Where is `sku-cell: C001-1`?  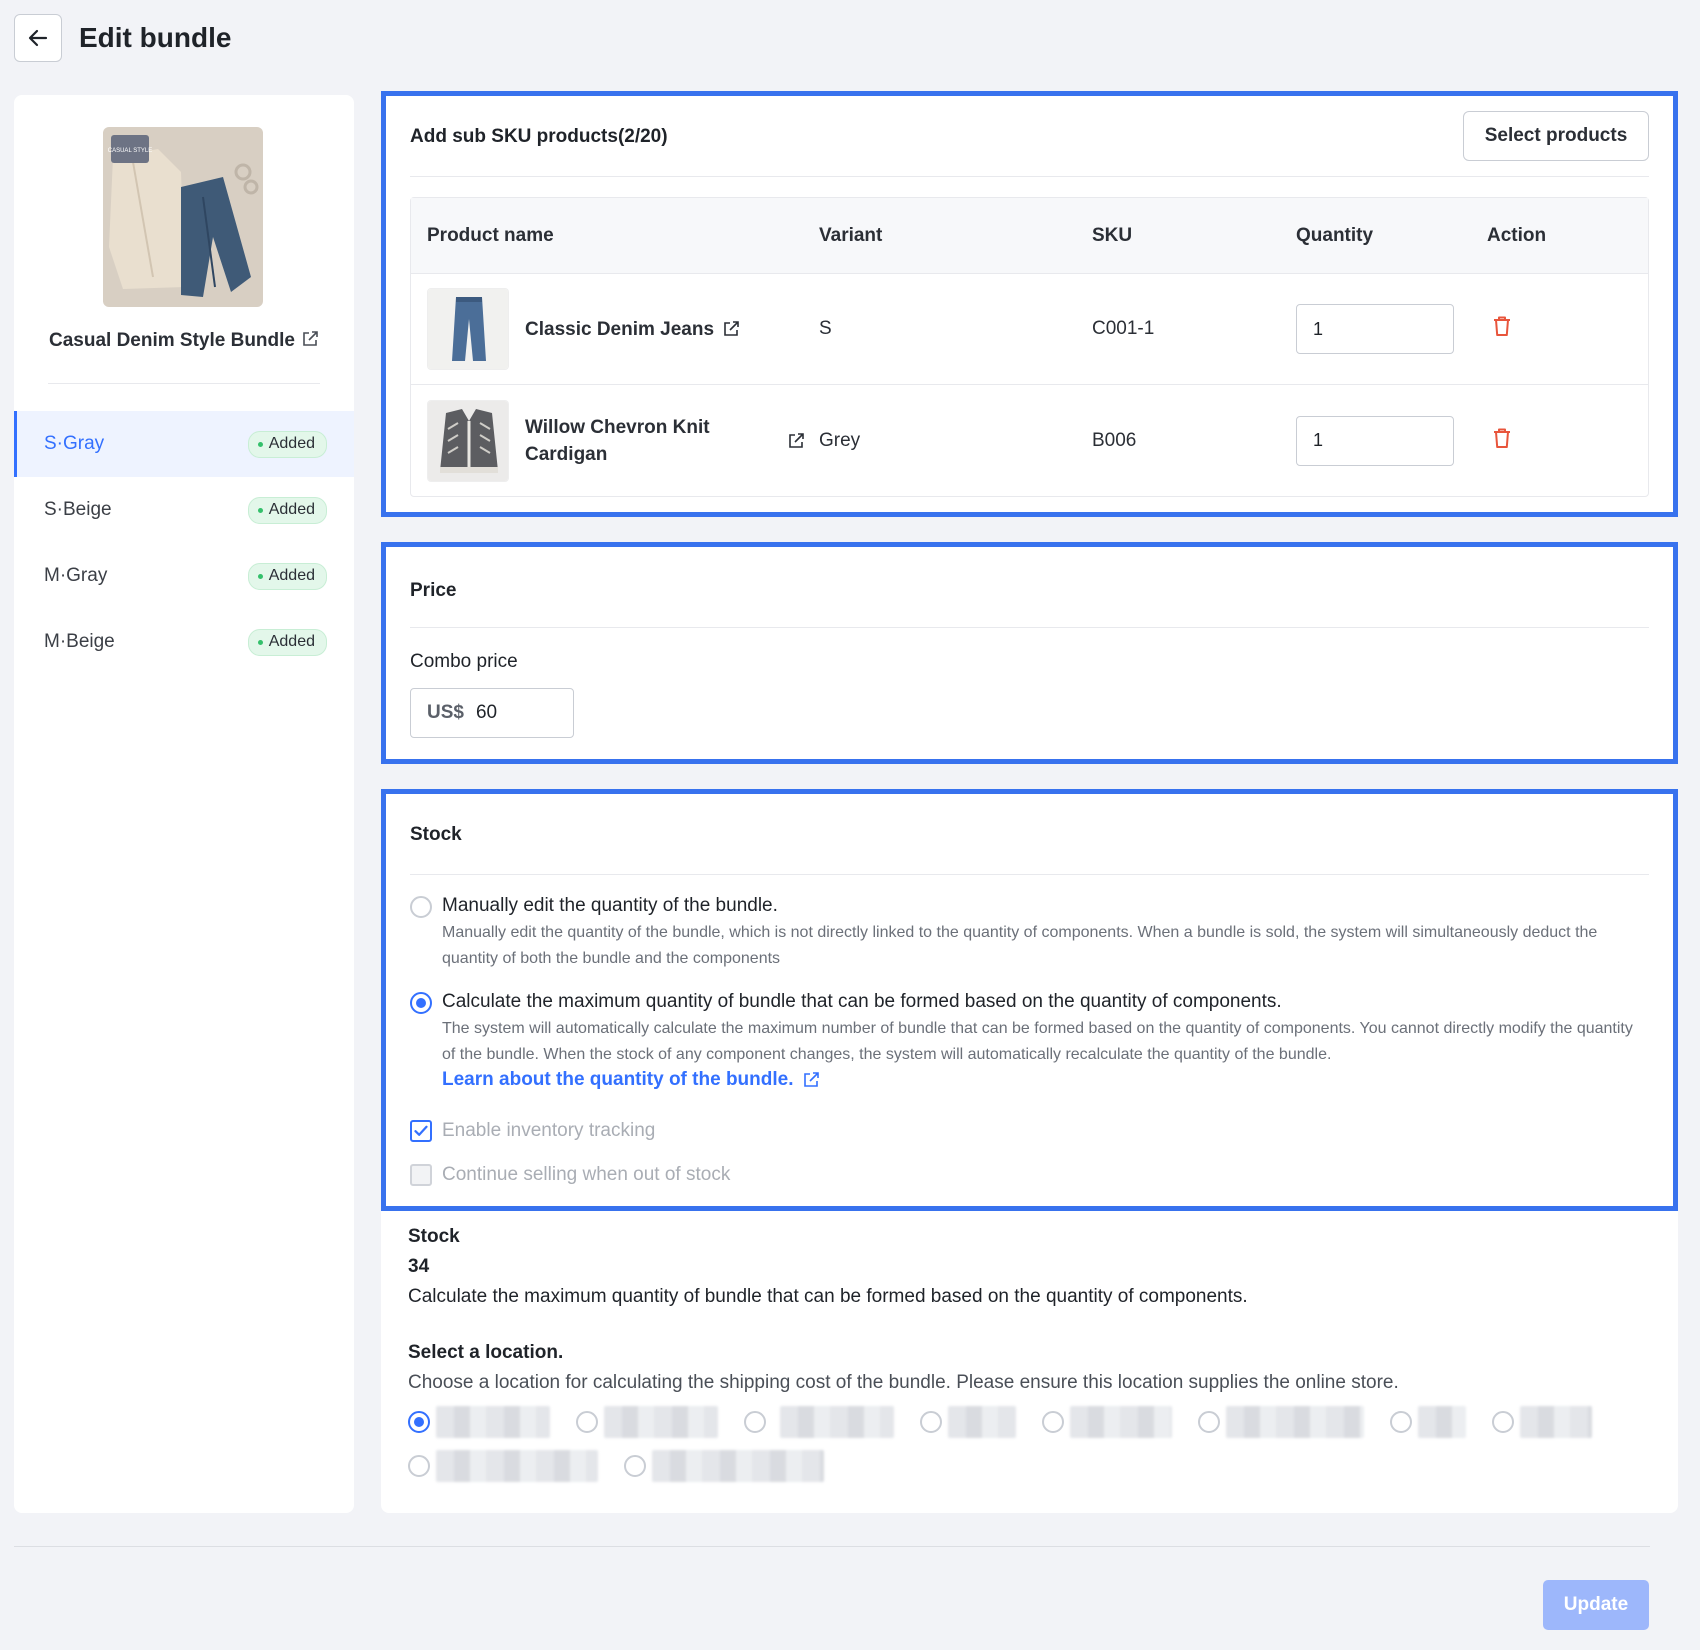 sku-cell: C001-1 is located at coordinates (1123, 328).